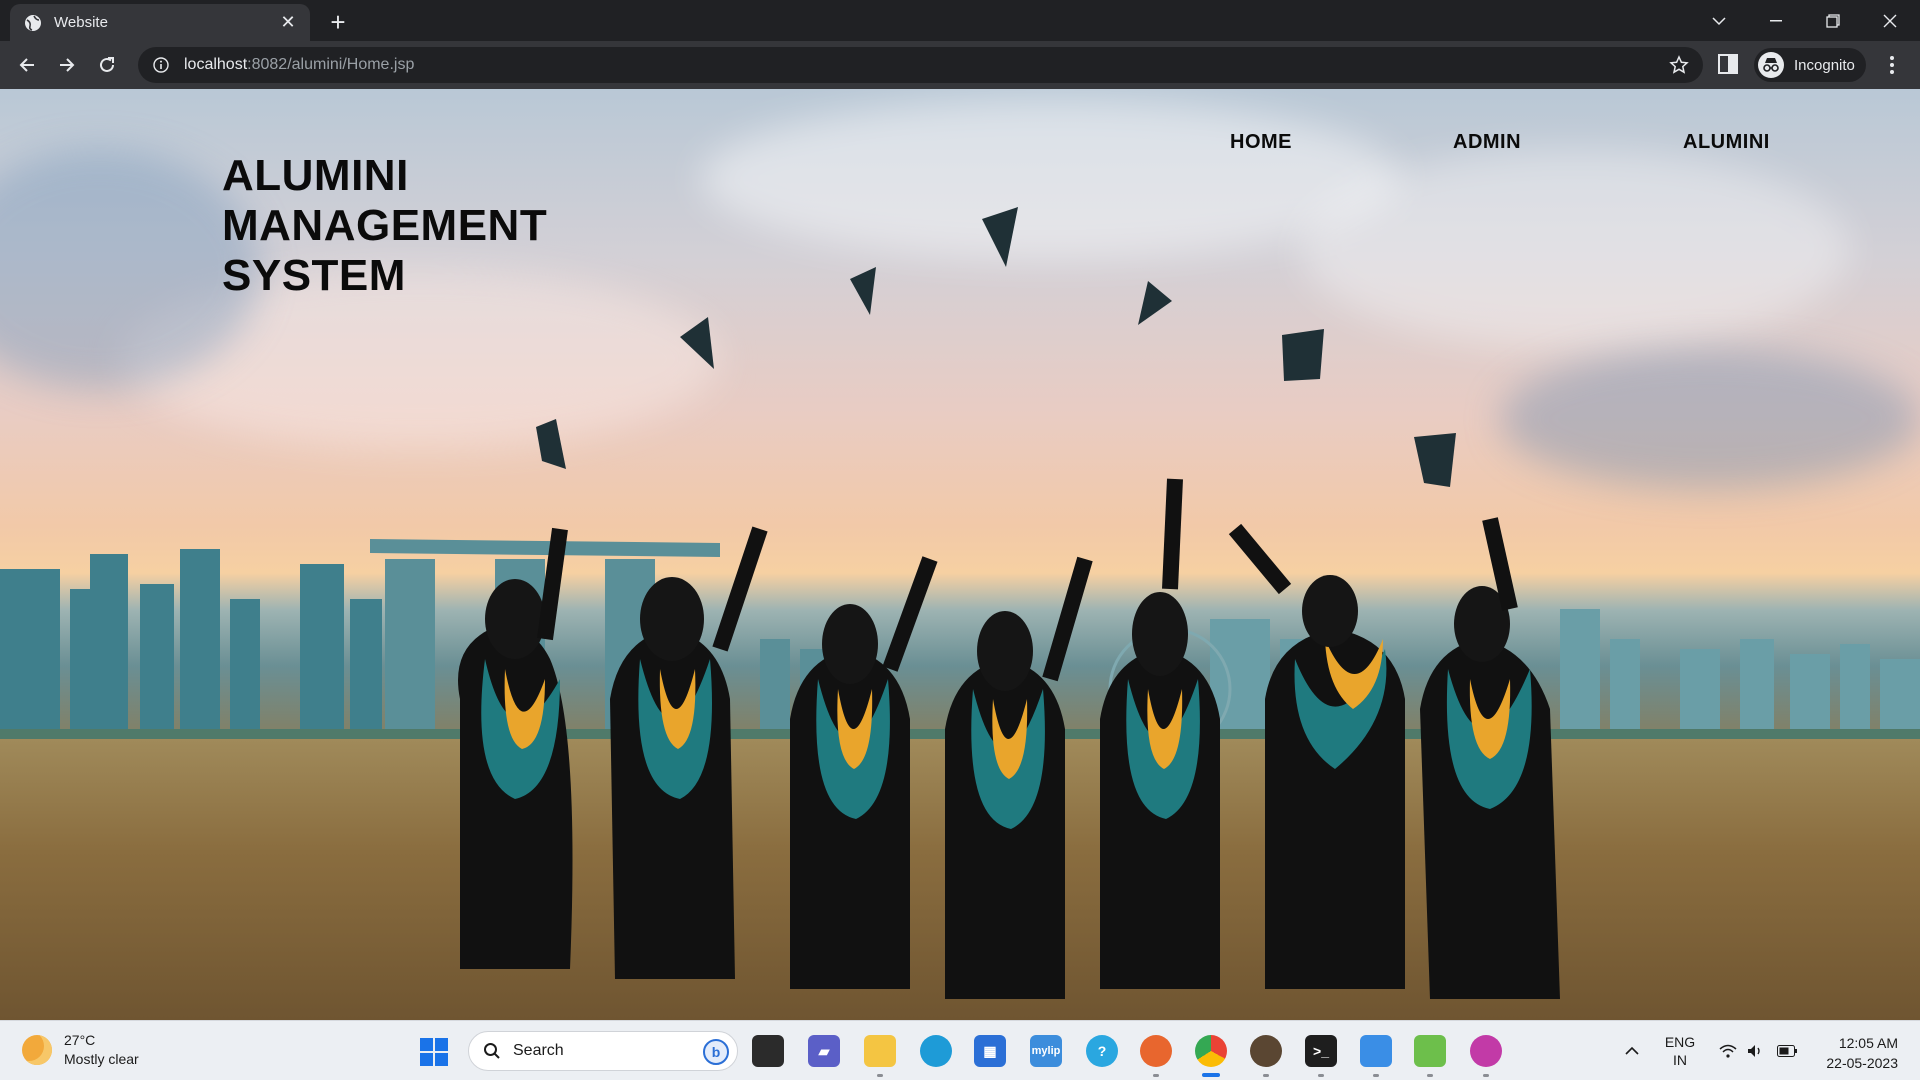 Image resolution: width=1920 pixels, height=1080 pixels. What do you see at coordinates (37, 1050) in the screenshot?
I see `moon-icon` at bounding box center [37, 1050].